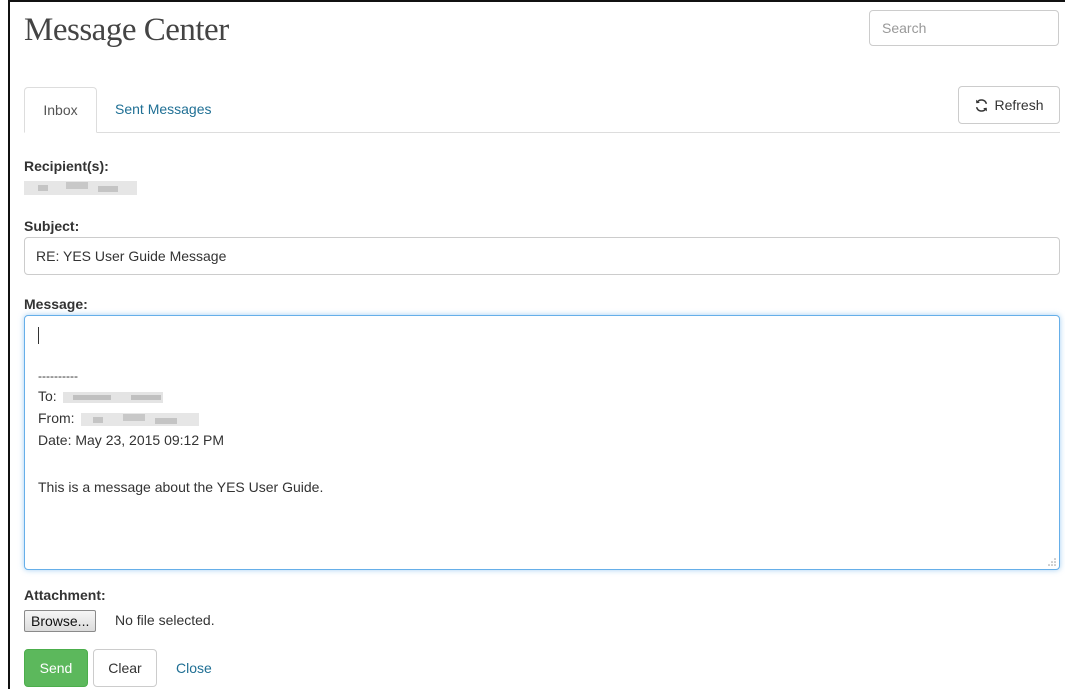  Describe the element at coordinates (66, 166) in the screenshot. I see `recipients-label: Recipient(s):` at that location.